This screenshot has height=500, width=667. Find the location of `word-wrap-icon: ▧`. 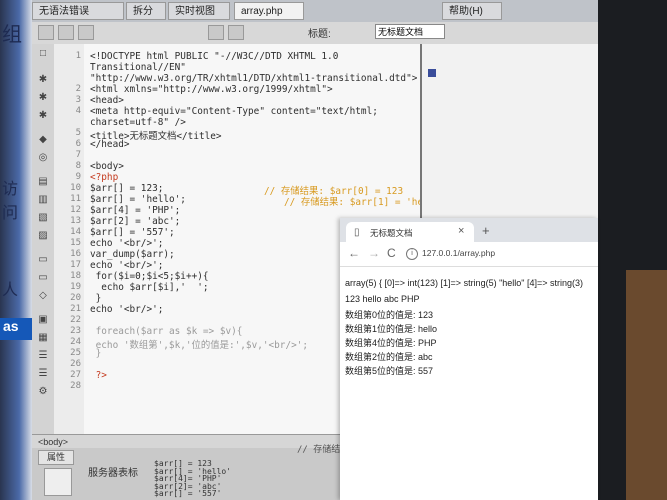

word-wrap-icon: ▧ is located at coordinates (43, 218).